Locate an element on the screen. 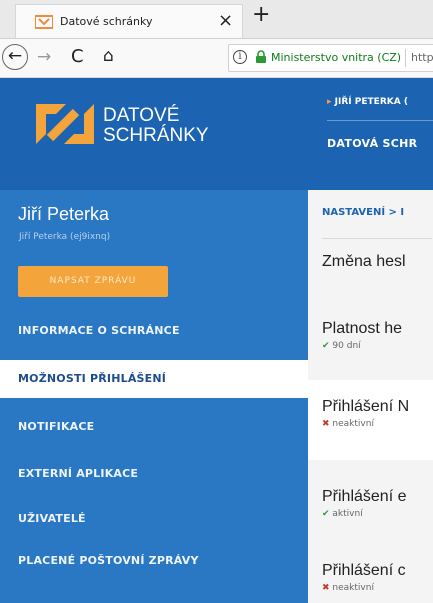  settings-item-password-validity: Platnost he ✔ 90 dní is located at coordinates (370, 349).